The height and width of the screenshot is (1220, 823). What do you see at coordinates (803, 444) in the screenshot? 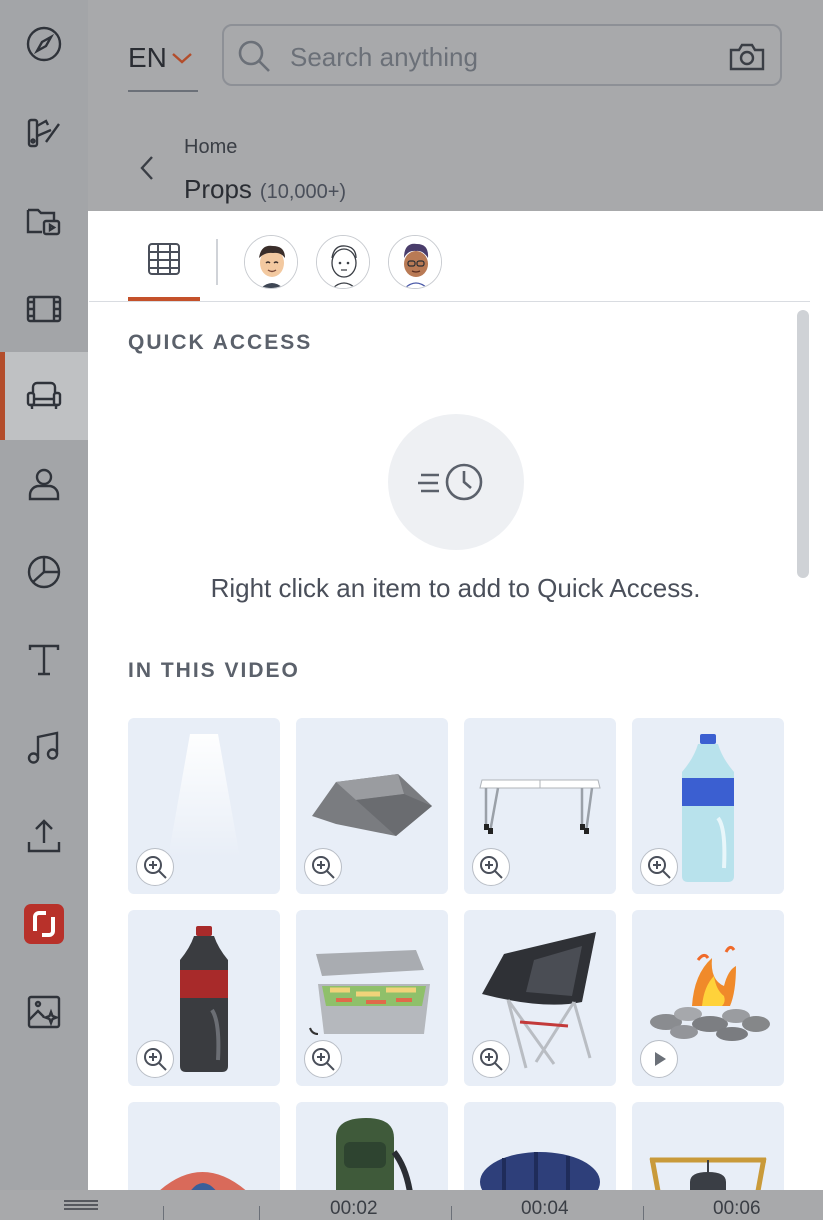
I see `panel-scrollbar` at bounding box center [803, 444].